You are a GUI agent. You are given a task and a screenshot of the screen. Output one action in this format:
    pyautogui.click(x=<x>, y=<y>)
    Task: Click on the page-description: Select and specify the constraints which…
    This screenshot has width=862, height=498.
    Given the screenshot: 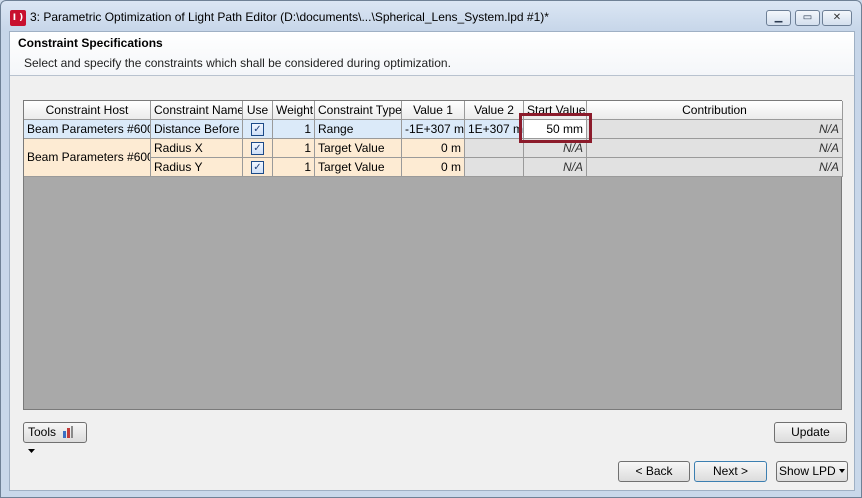 What is the action you would take?
    pyautogui.click(x=237, y=63)
    